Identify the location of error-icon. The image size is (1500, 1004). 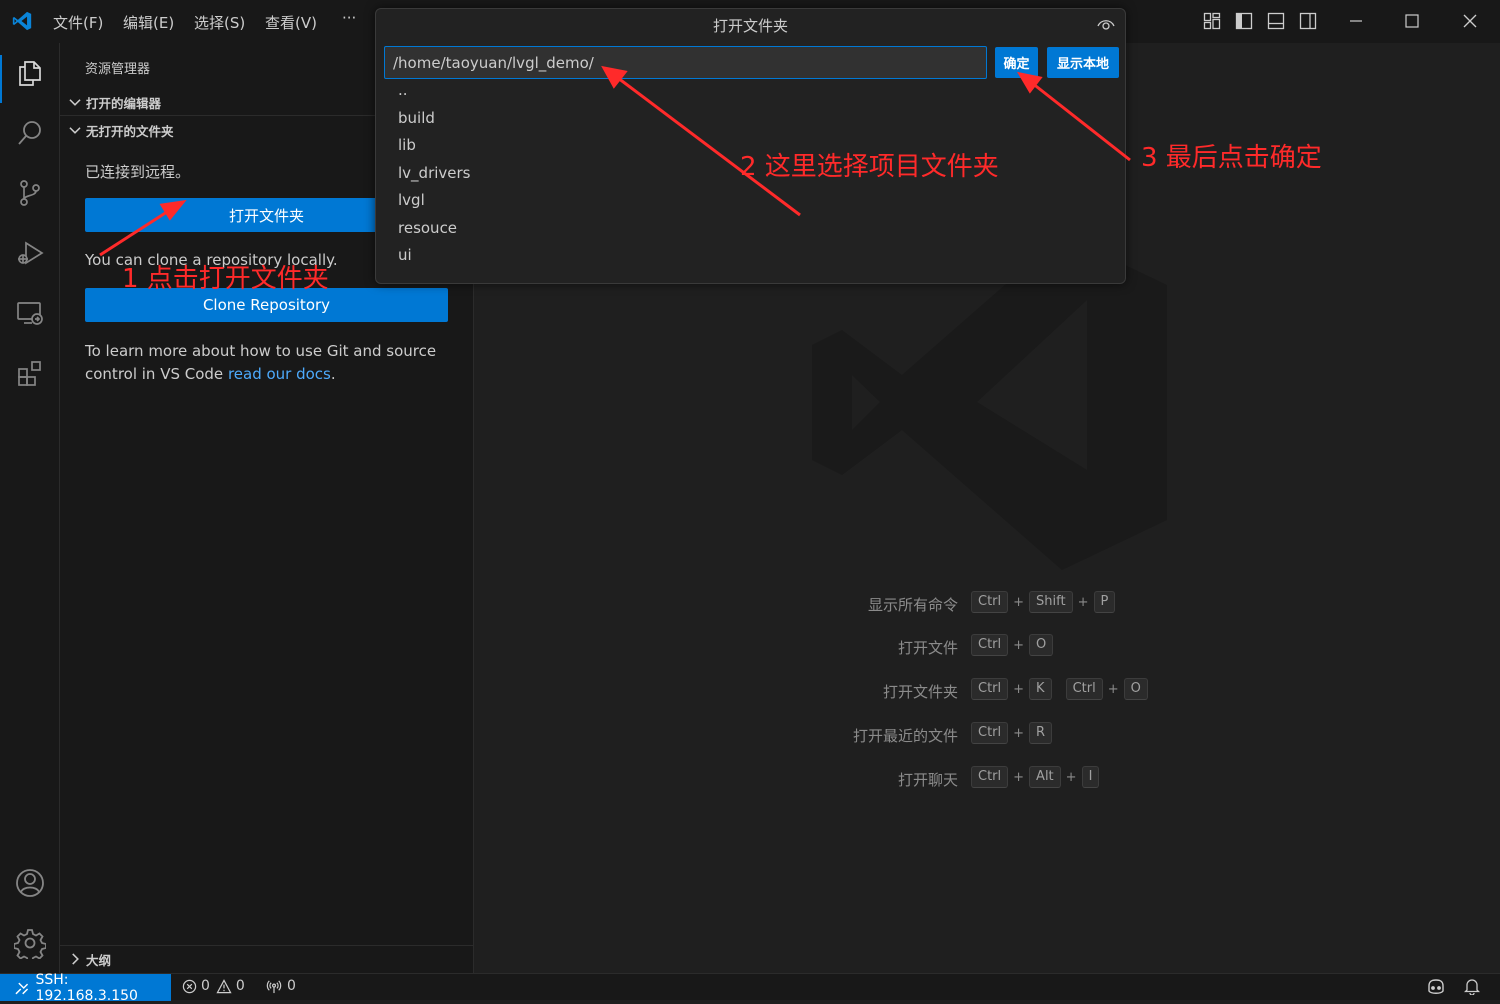
(189, 986).